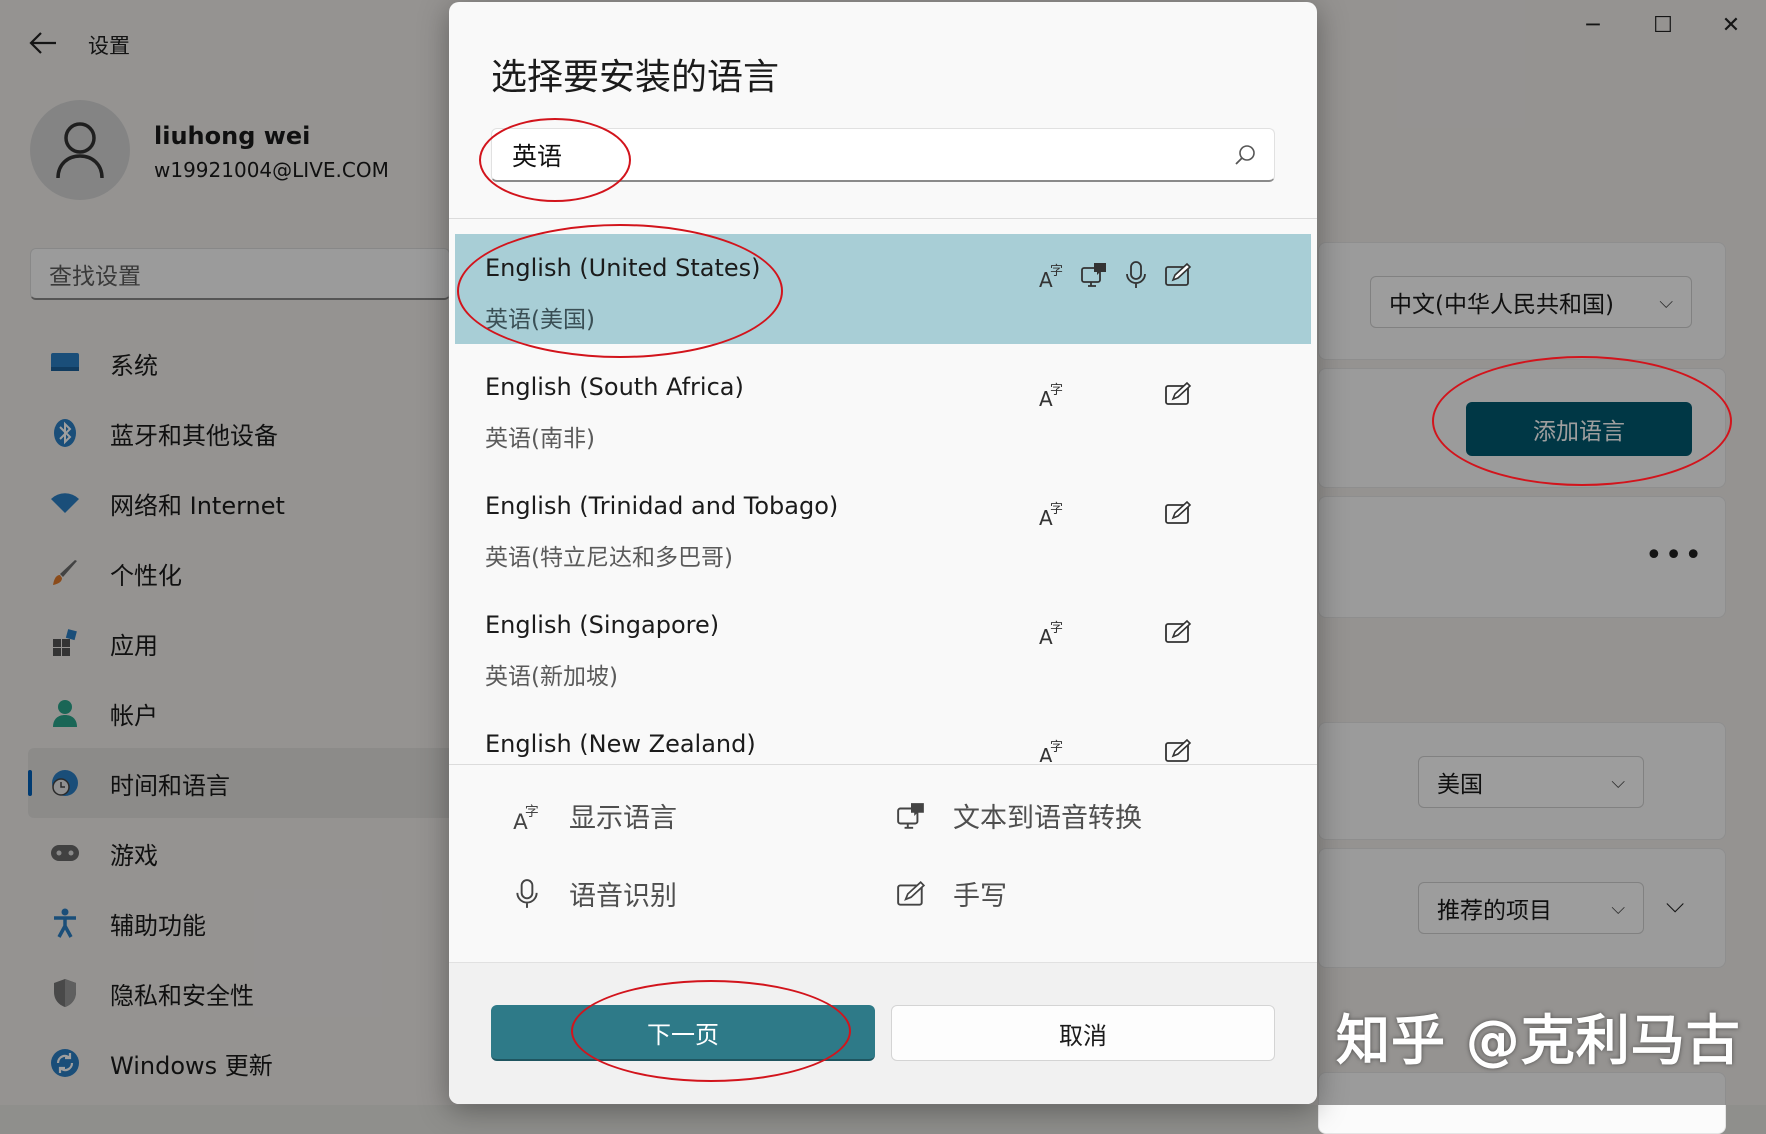 The height and width of the screenshot is (1134, 1766). I want to click on legend-label: 语音识别, so click(623, 896).